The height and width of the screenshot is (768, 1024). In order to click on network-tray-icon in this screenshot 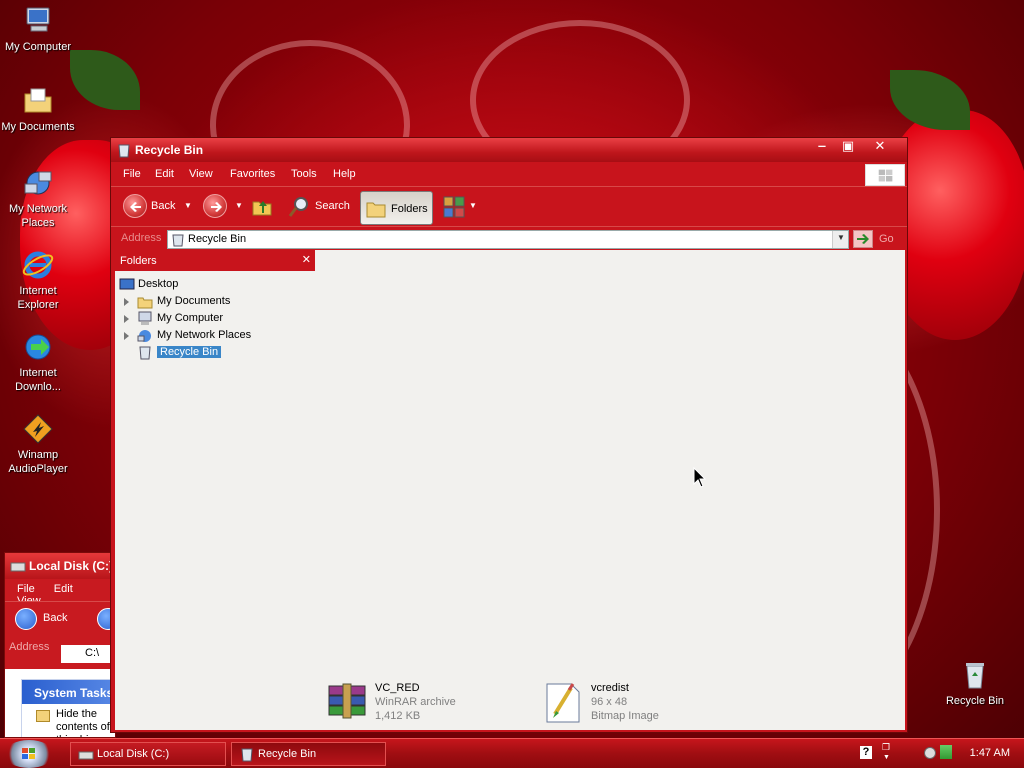, I will do `click(946, 752)`.